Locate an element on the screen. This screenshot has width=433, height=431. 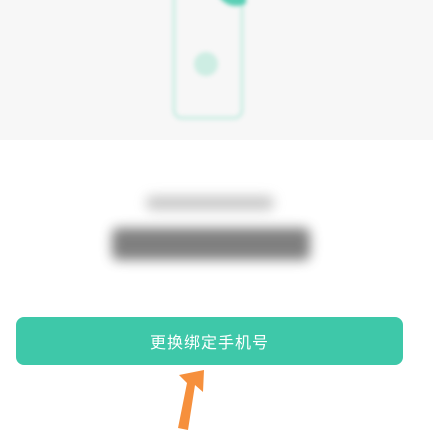
bound-phone-number is located at coordinates (211, 244).